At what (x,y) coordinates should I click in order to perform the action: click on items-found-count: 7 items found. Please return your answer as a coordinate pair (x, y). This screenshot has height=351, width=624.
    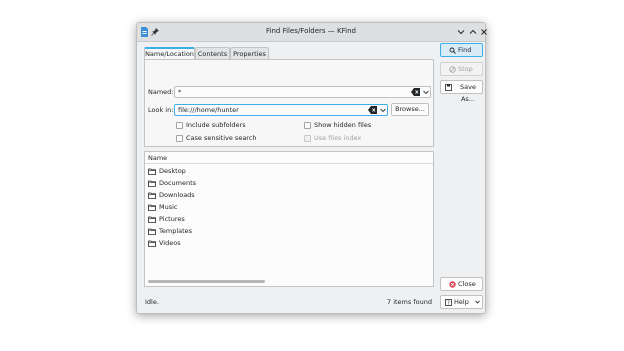
    Looking at the image, I should click on (409, 302).